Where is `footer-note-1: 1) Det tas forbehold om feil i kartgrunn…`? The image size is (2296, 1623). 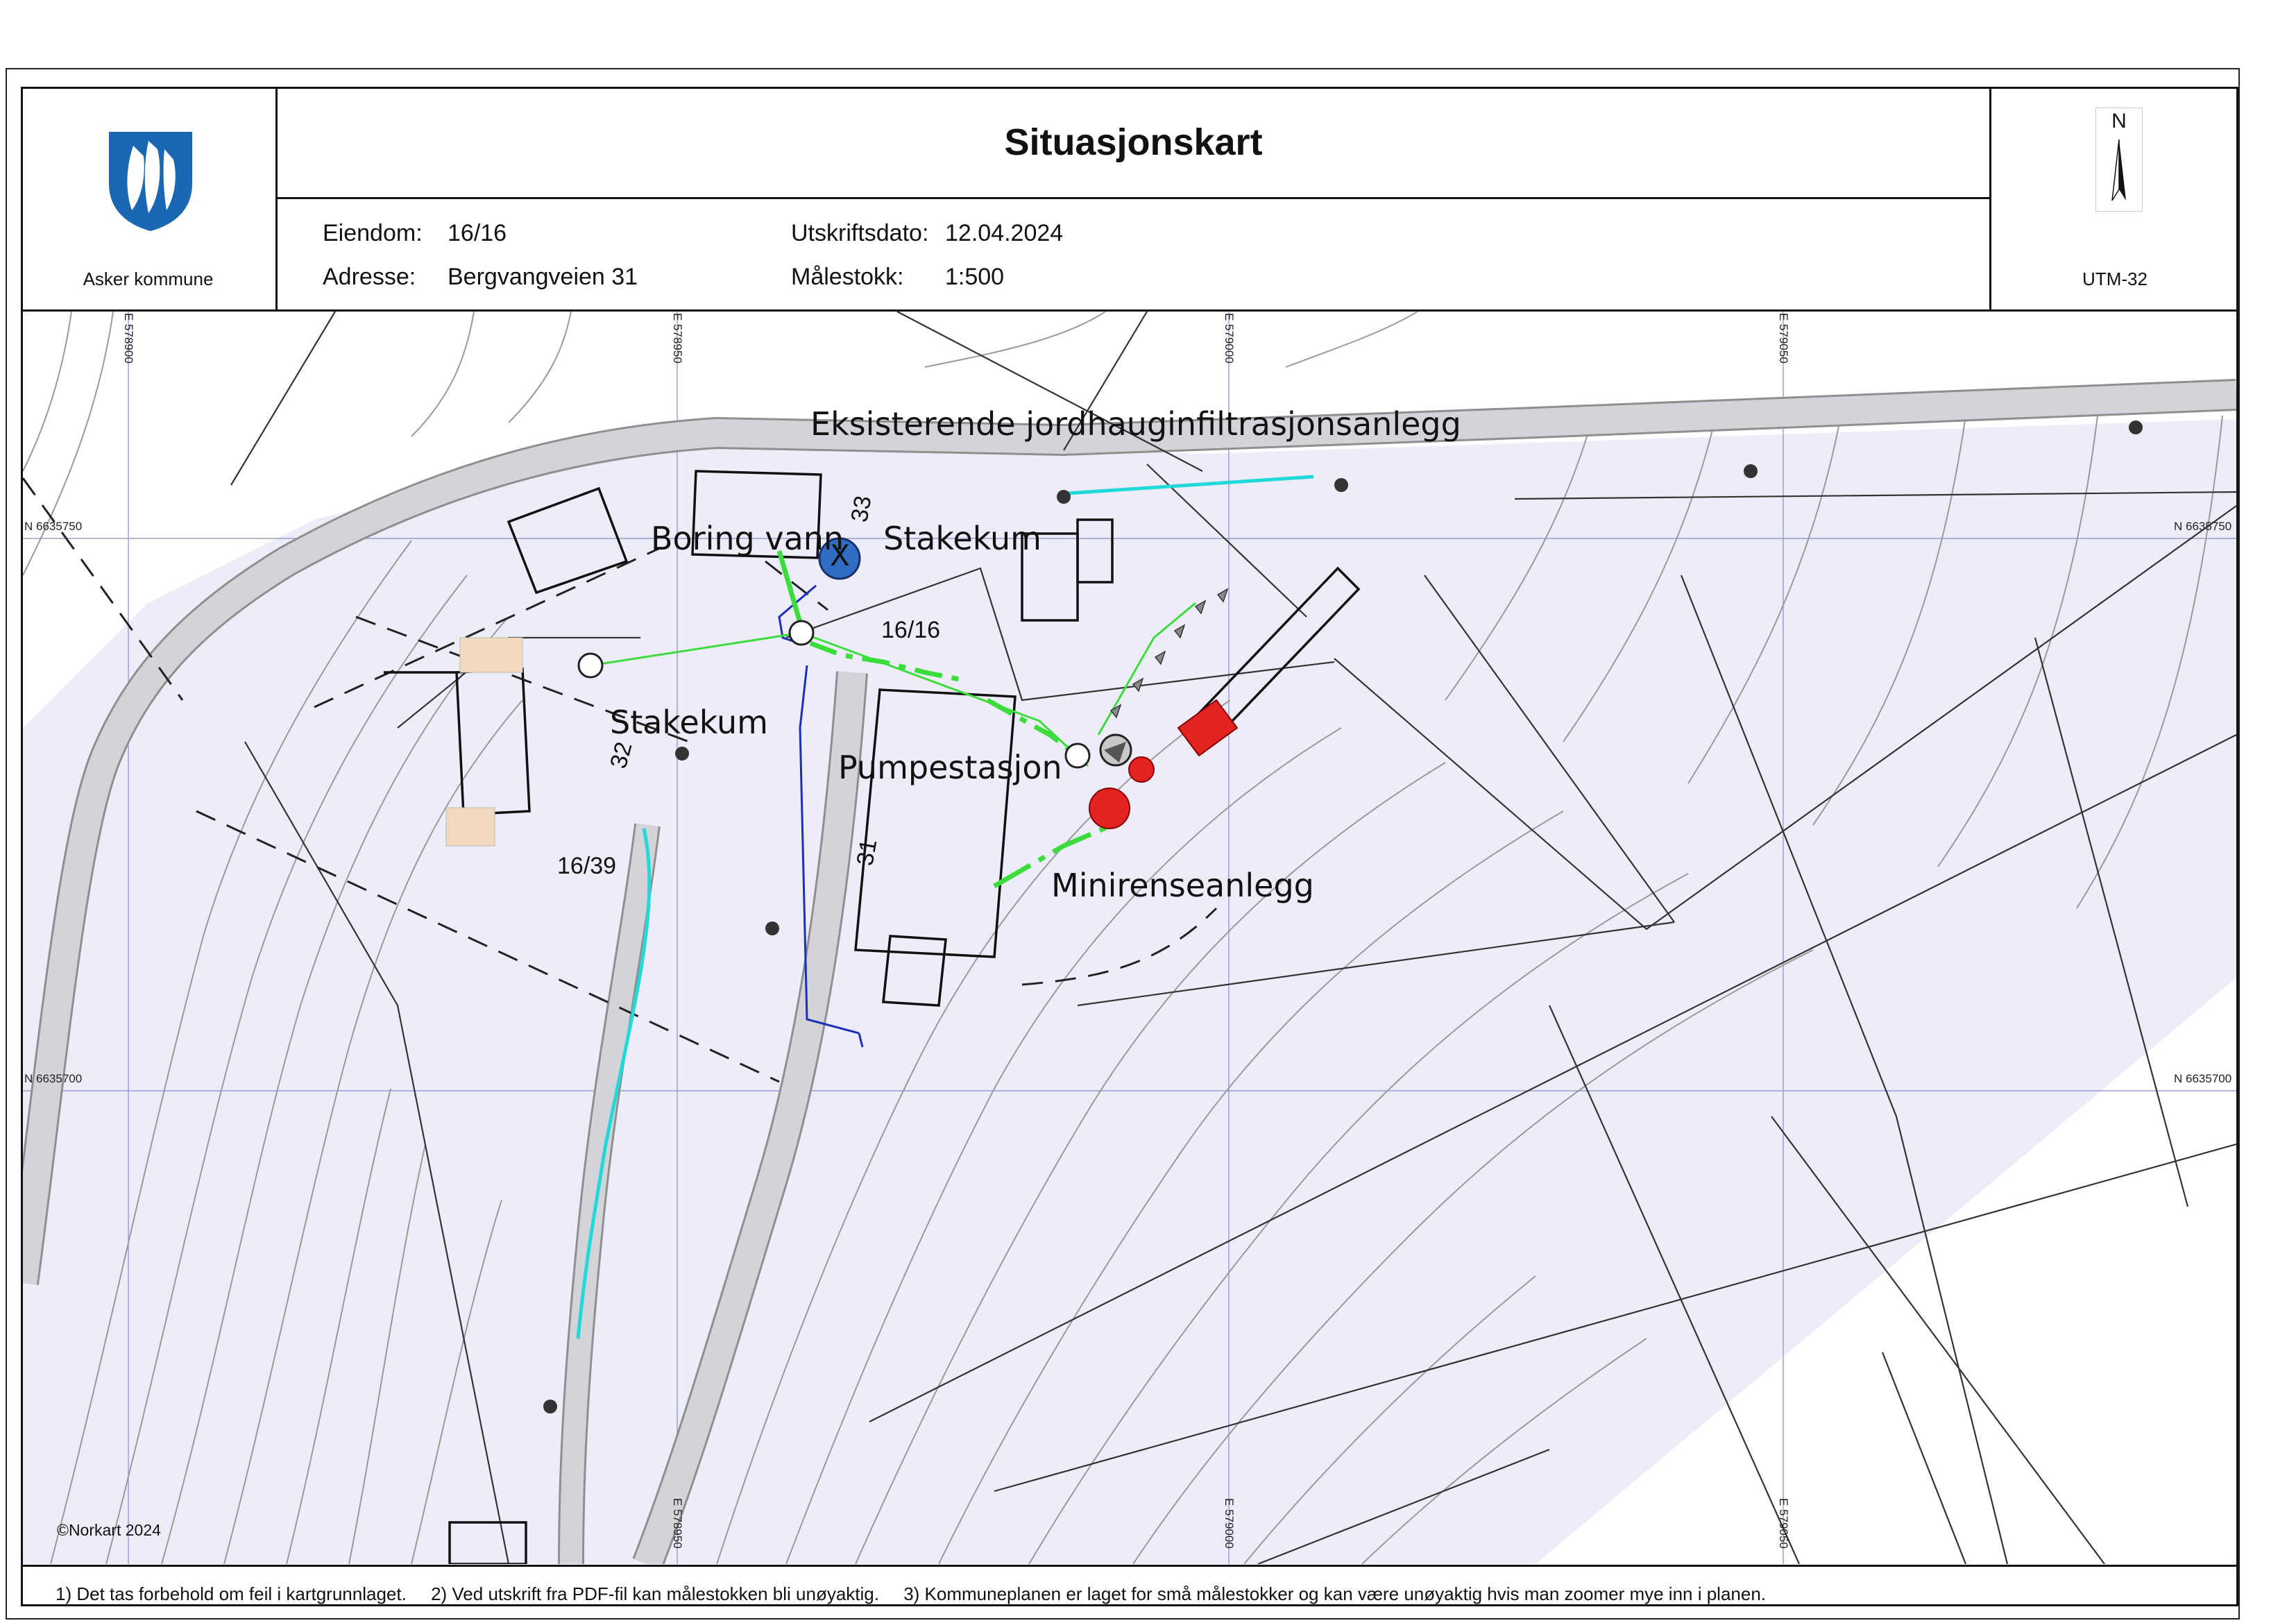
footer-note-1: 1) Det tas forbehold om feil i kartgrunn… is located at coordinates (231, 1594).